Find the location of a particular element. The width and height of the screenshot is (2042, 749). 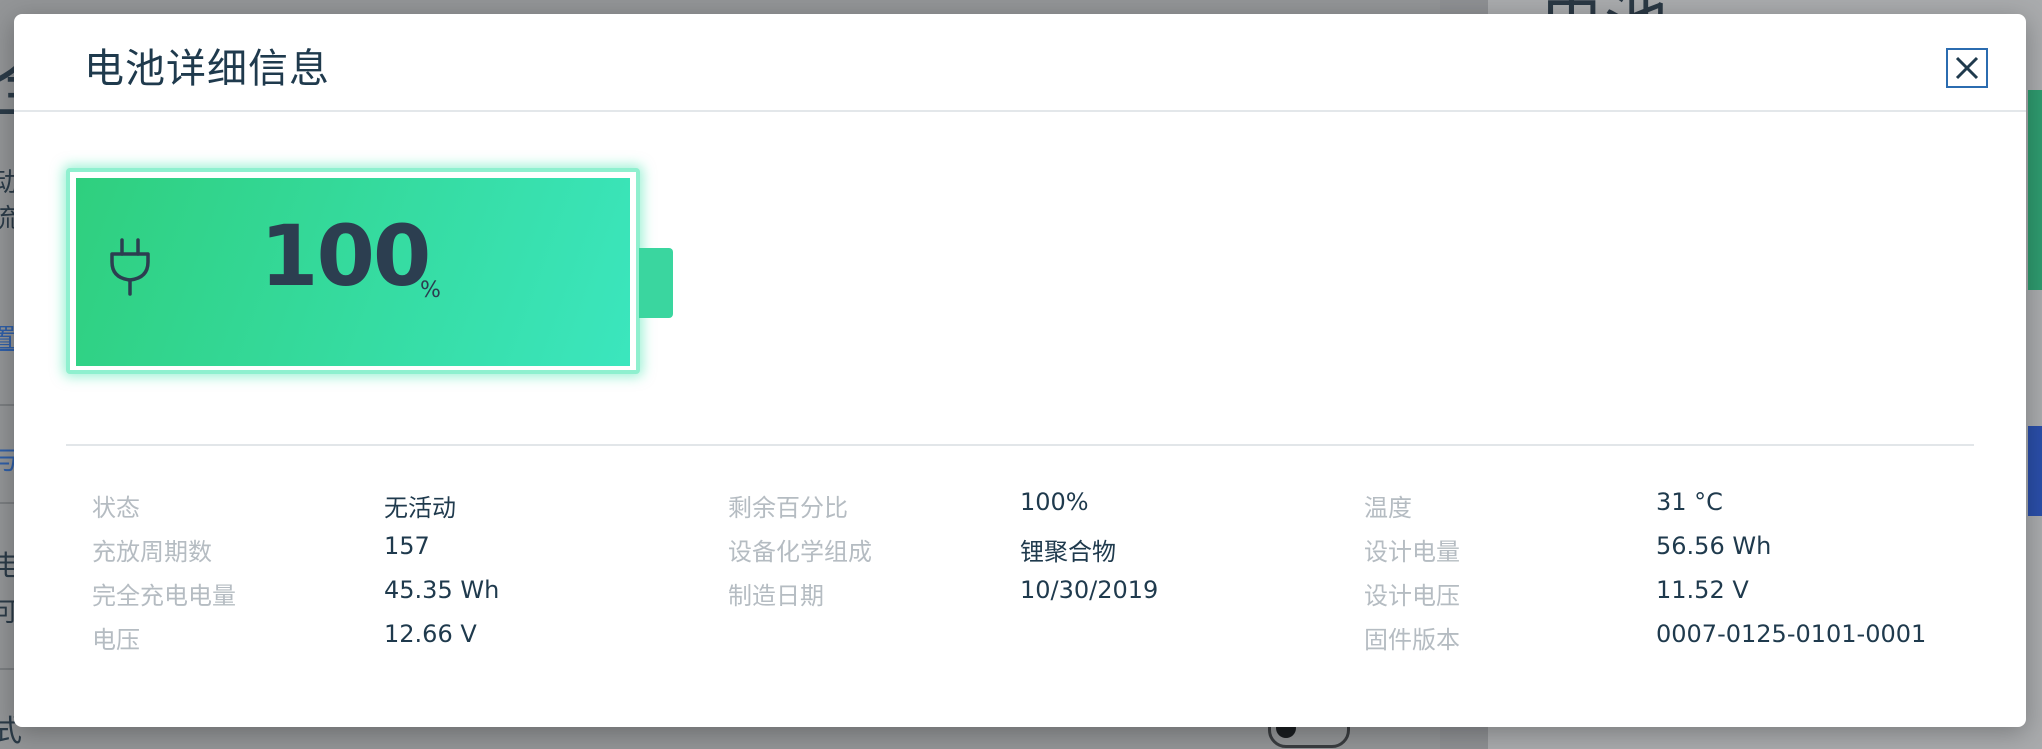

detail-value: 56.56 Wh is located at coordinates (1714, 546).